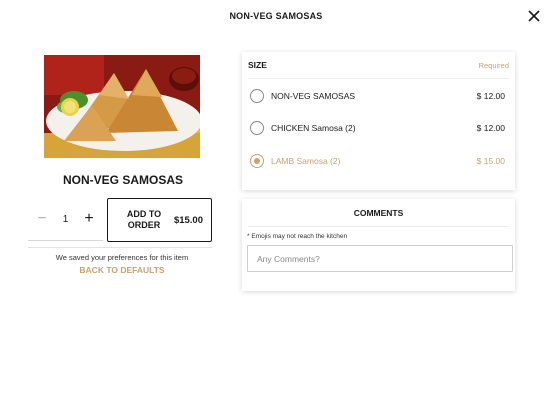 The image size is (552, 414). I want to click on product-name: NON-VEG SAMOSAS, so click(122, 180).